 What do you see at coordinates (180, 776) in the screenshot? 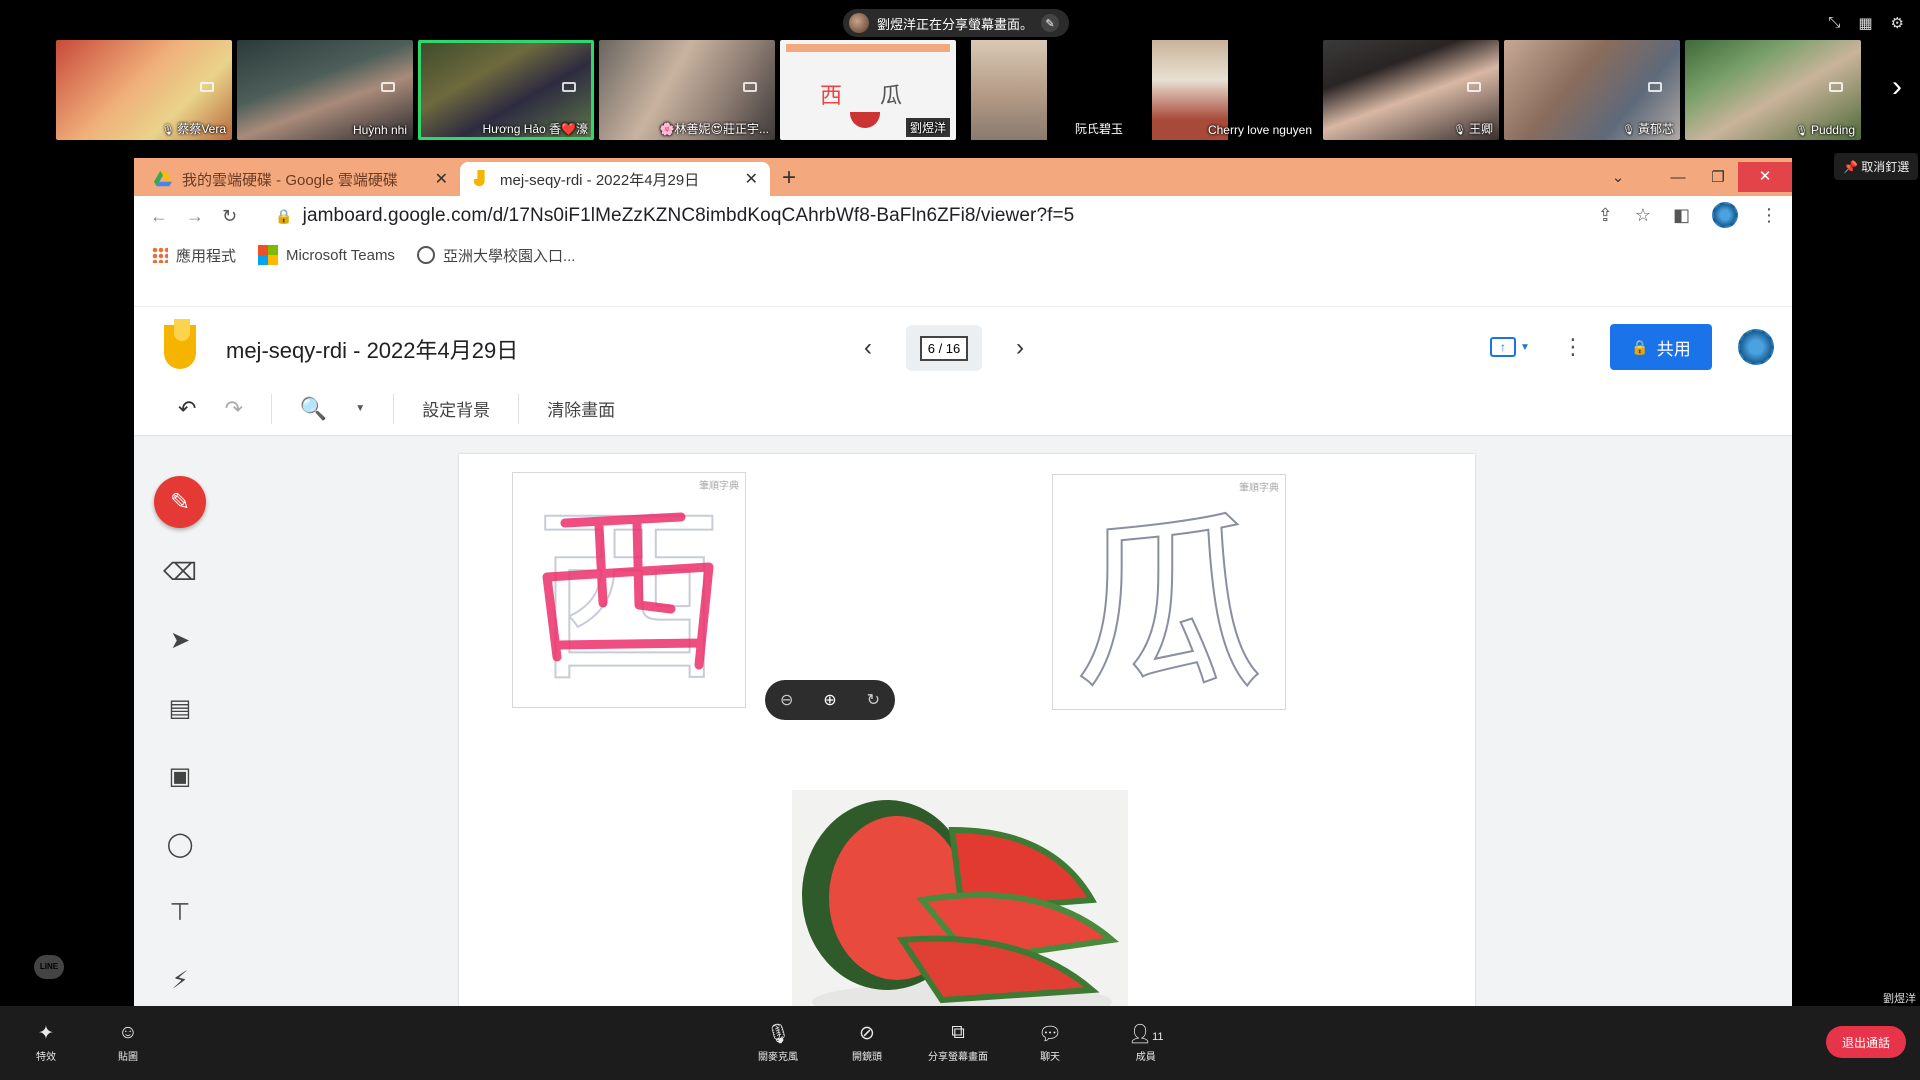
I see `image-icon: ▣` at bounding box center [180, 776].